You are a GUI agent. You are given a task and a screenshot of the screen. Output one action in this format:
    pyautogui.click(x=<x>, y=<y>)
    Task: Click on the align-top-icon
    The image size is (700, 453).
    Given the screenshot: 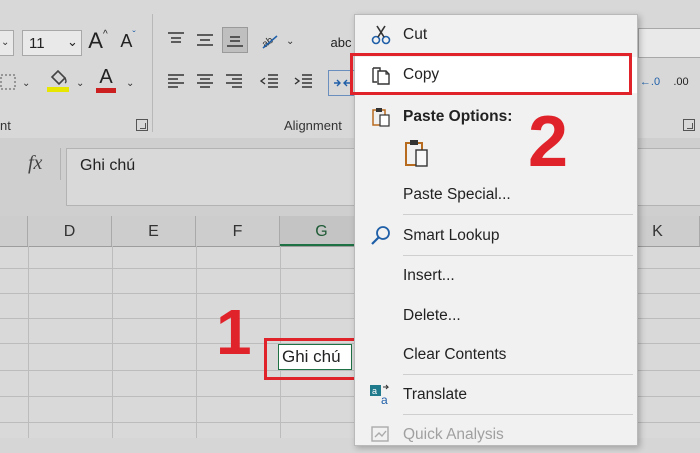 What is the action you would take?
    pyautogui.click(x=176, y=37)
    